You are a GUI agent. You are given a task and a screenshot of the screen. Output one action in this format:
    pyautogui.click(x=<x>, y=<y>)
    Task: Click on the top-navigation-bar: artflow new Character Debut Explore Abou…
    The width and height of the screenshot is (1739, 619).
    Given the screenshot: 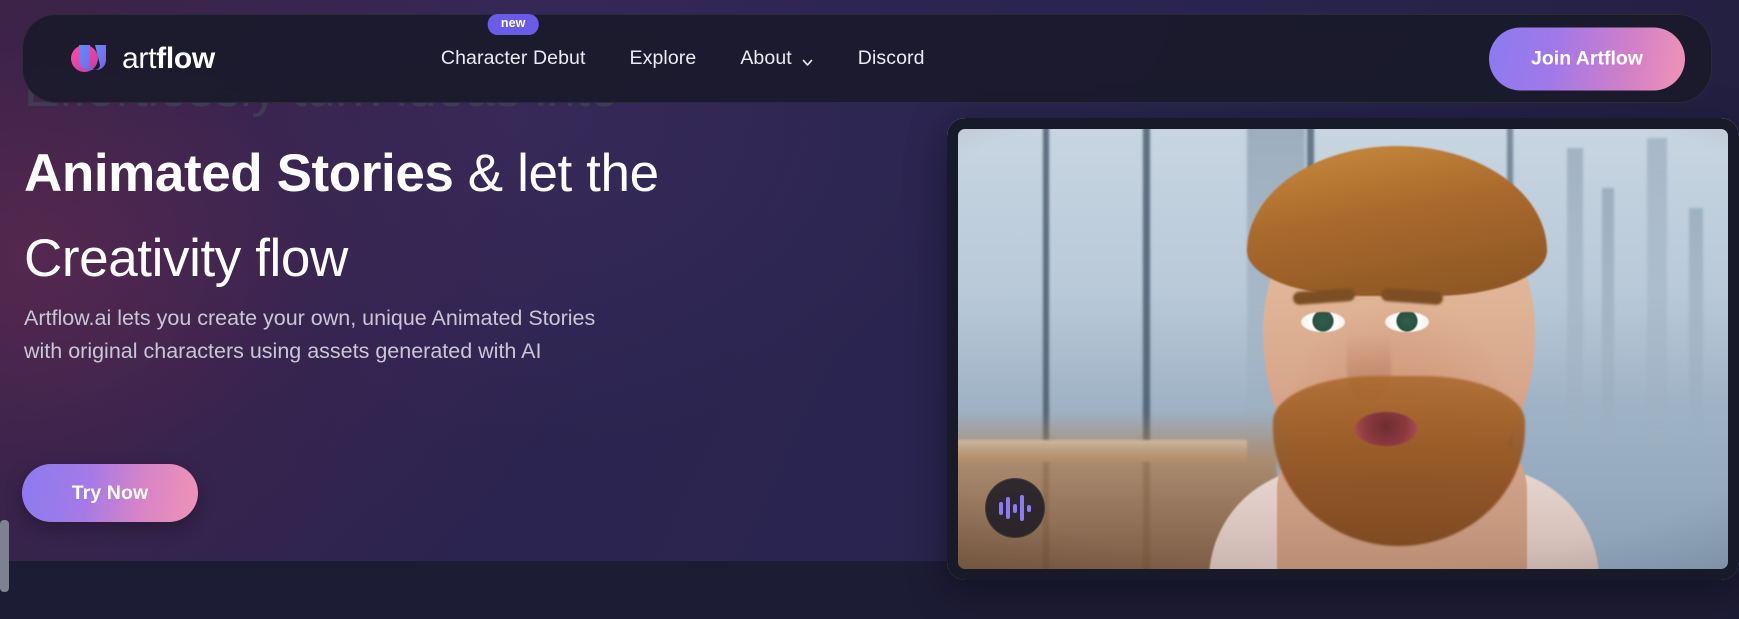 What is the action you would take?
    pyautogui.click(x=867, y=58)
    